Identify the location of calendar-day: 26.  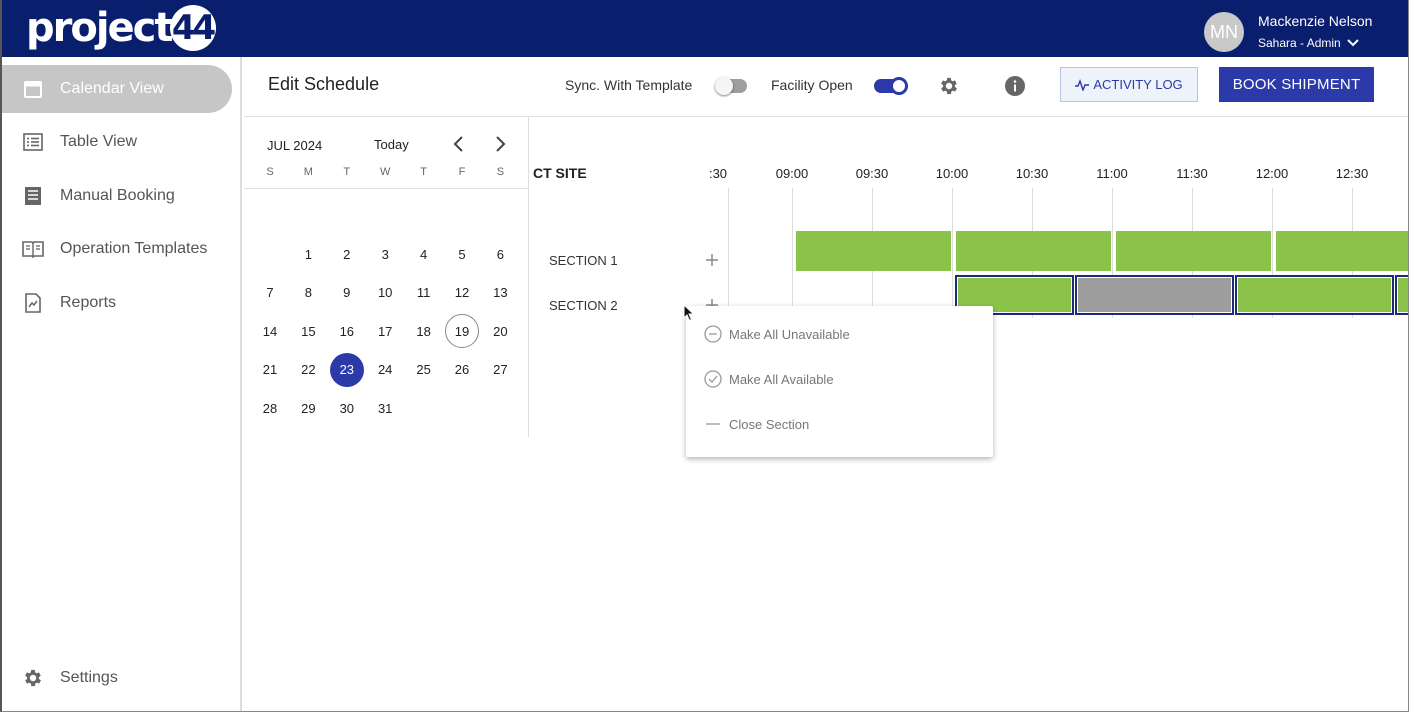
(462, 370).